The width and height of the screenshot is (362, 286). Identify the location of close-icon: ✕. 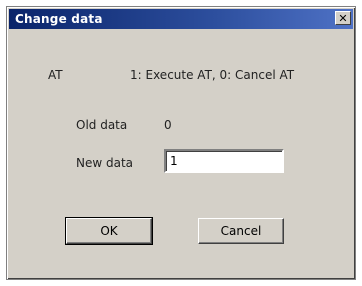
(343, 18).